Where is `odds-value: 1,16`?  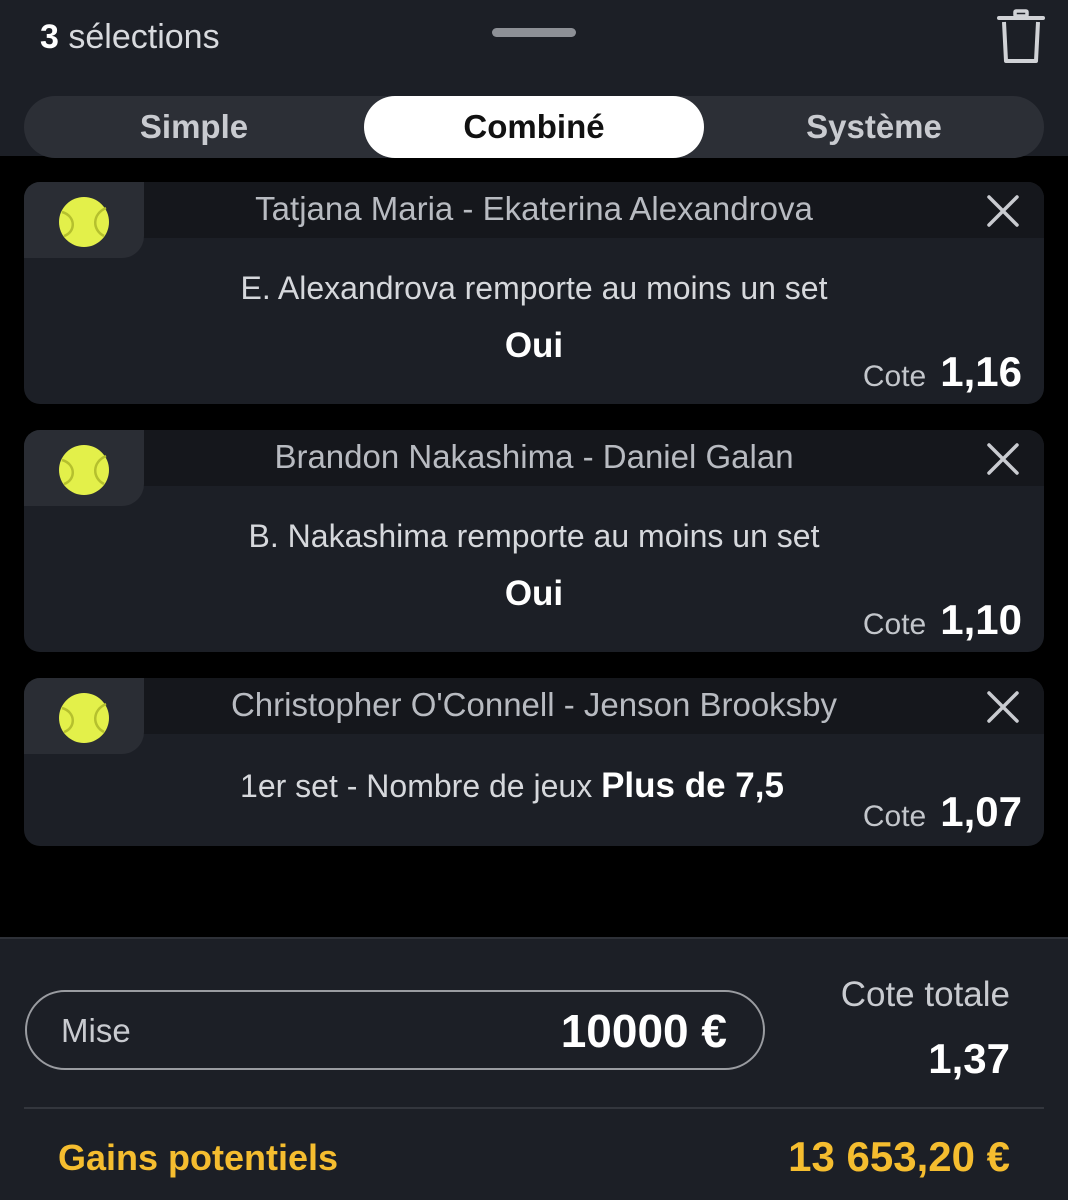 odds-value: 1,16 is located at coordinates (981, 371).